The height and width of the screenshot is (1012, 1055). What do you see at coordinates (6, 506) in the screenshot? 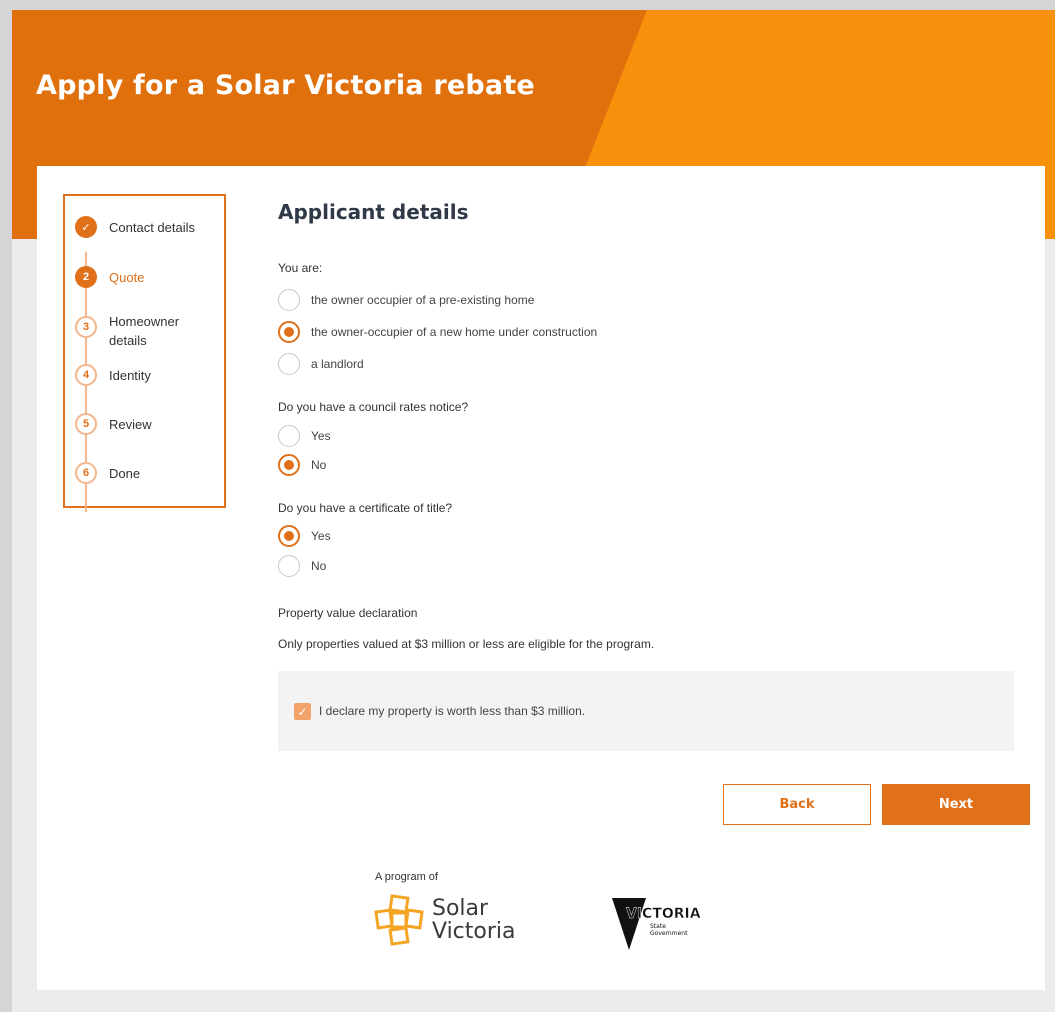
I see `left-strip` at bounding box center [6, 506].